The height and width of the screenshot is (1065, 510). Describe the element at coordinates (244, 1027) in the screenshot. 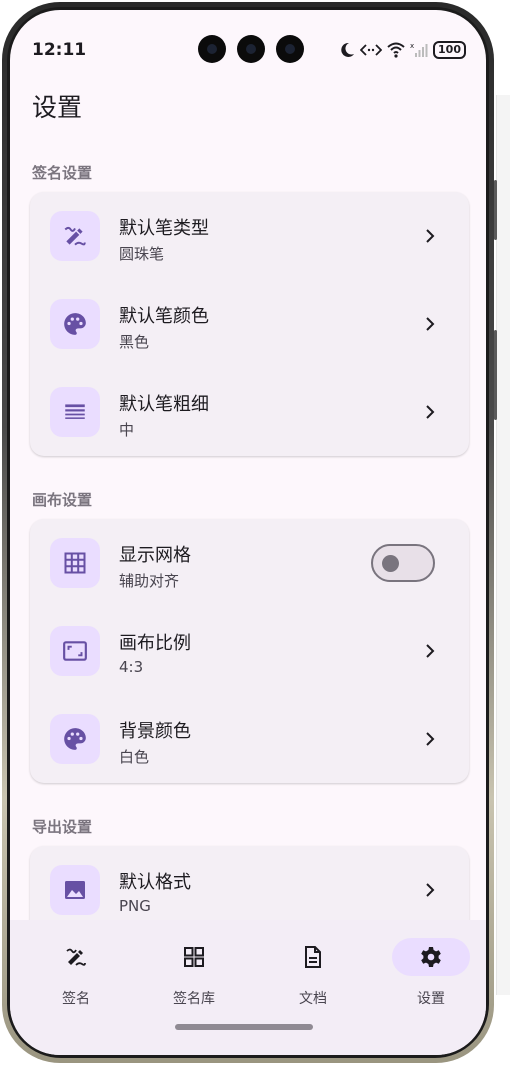

I see `home-indicator` at that location.